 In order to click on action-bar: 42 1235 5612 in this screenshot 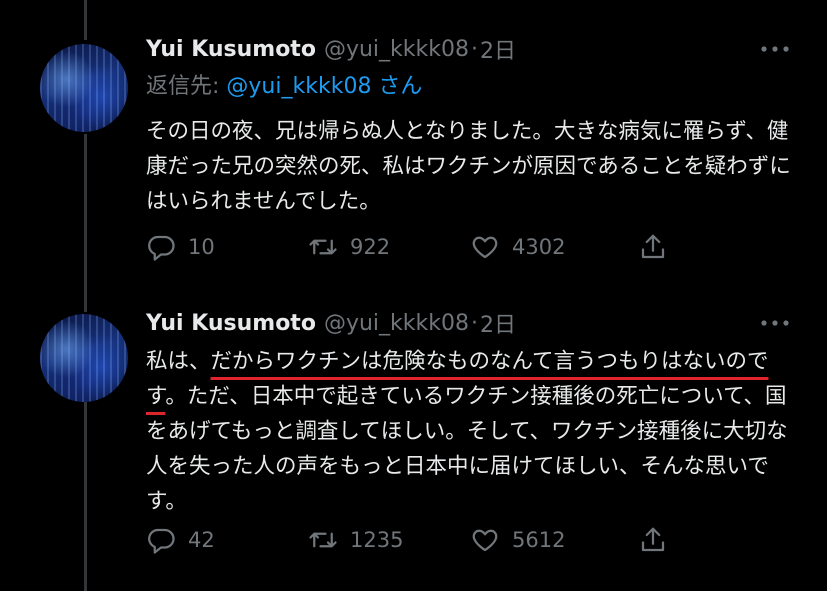, I will do `click(471, 540)`.